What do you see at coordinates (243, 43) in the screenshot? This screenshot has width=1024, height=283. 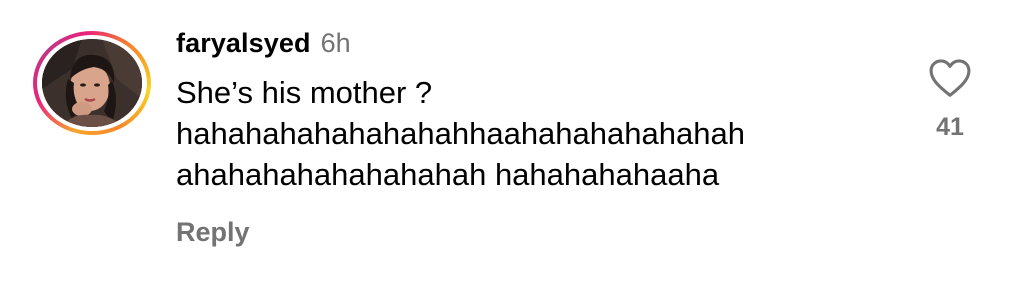 I see `username: faryalsyed` at bounding box center [243, 43].